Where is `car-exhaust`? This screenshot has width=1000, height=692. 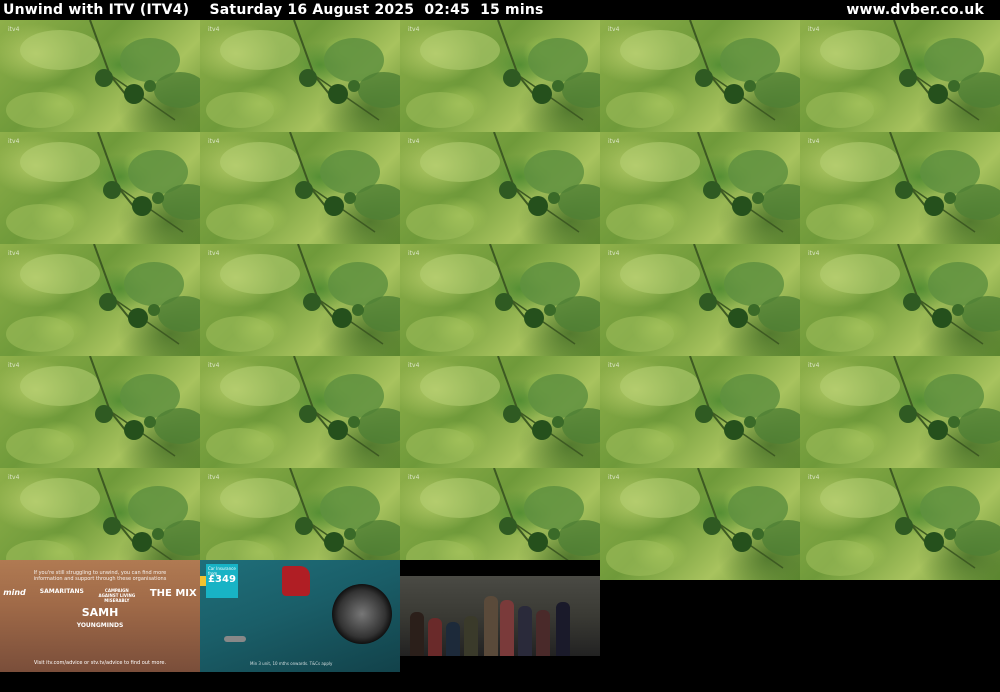 car-exhaust is located at coordinates (235, 639).